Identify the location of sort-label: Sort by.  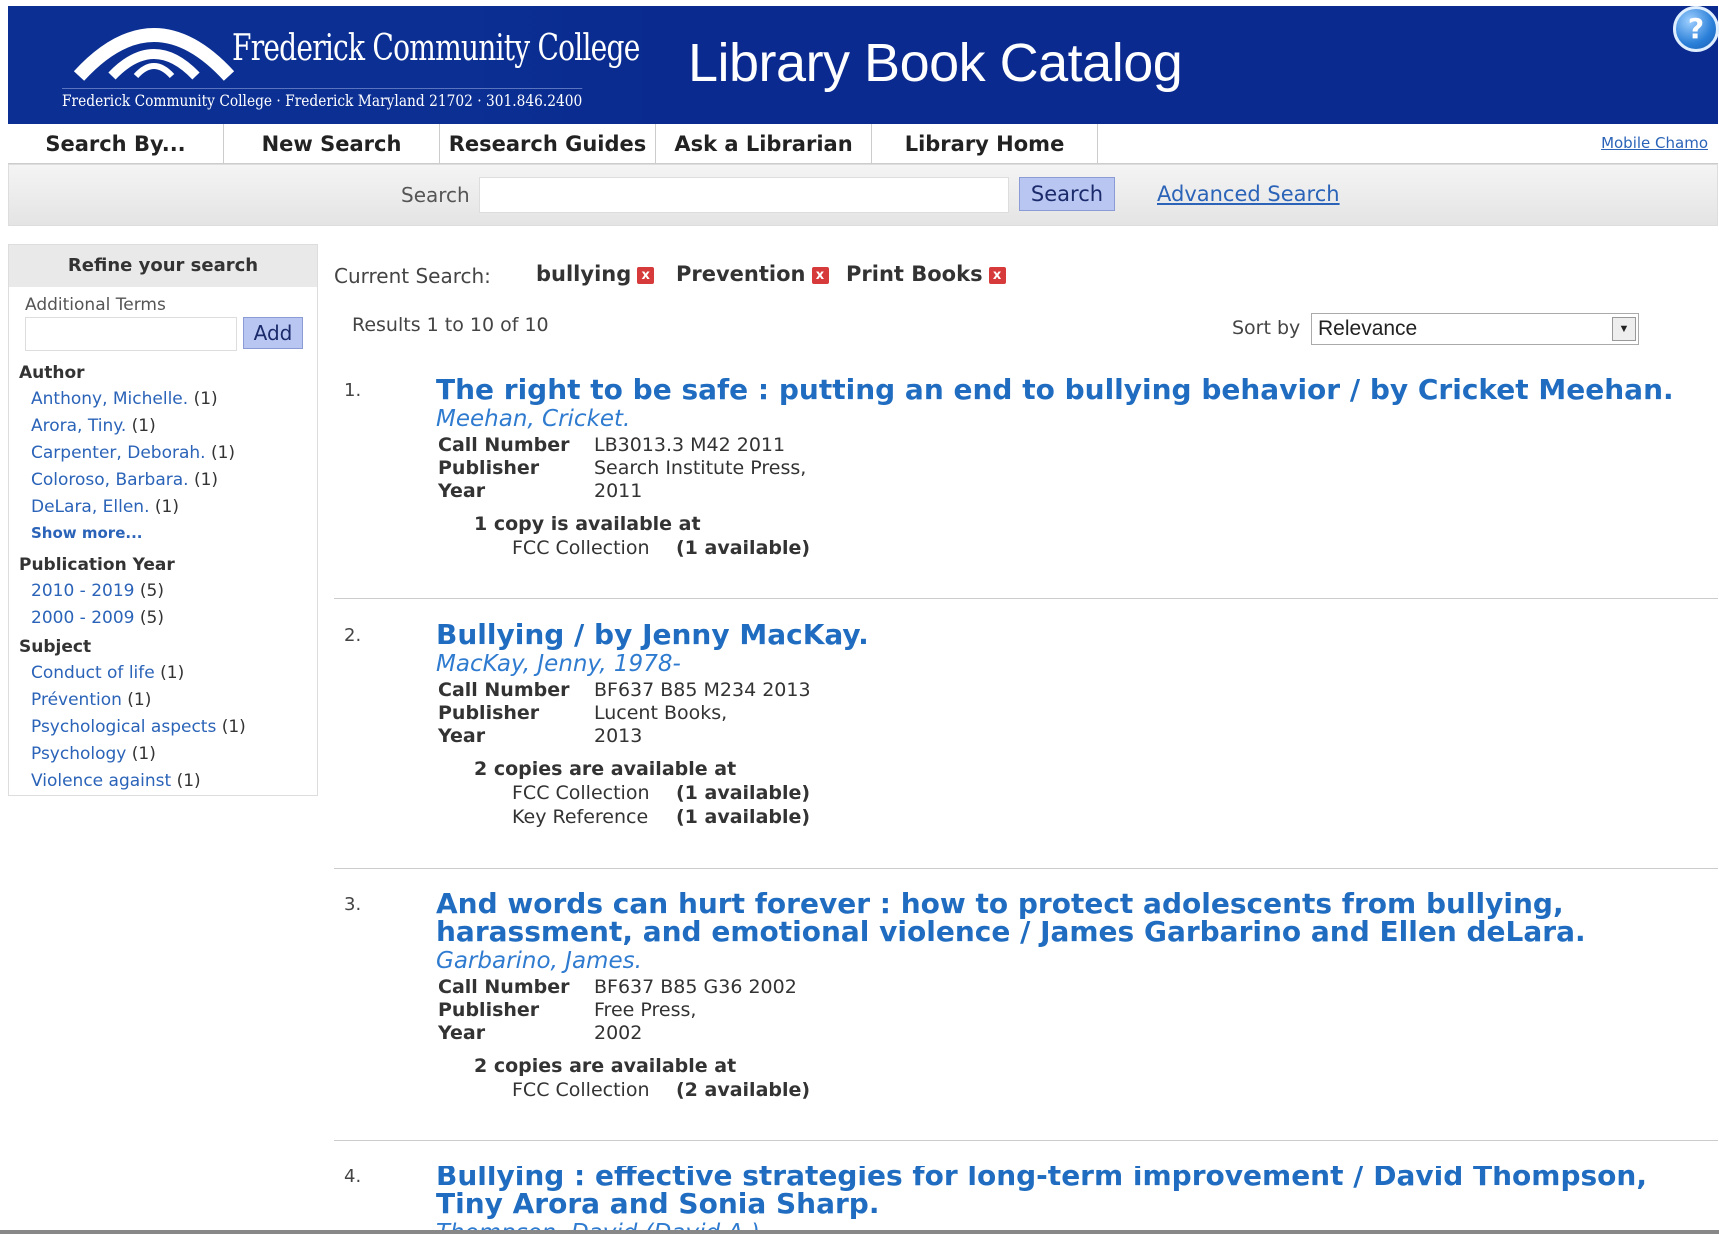
(1266, 328).